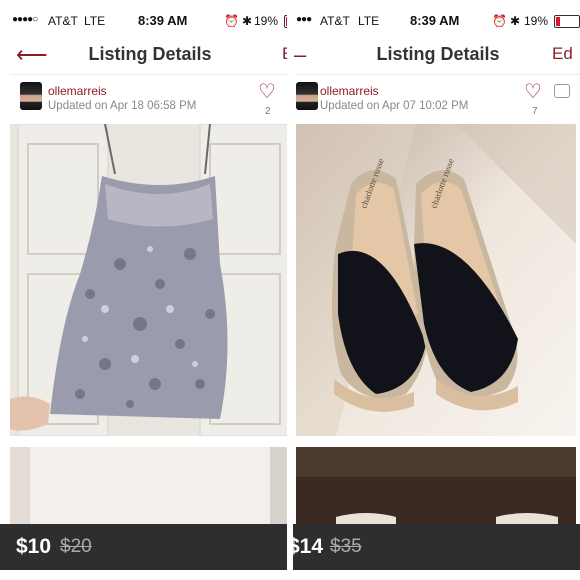  I want to click on listing-price: $14, so click(307, 546).